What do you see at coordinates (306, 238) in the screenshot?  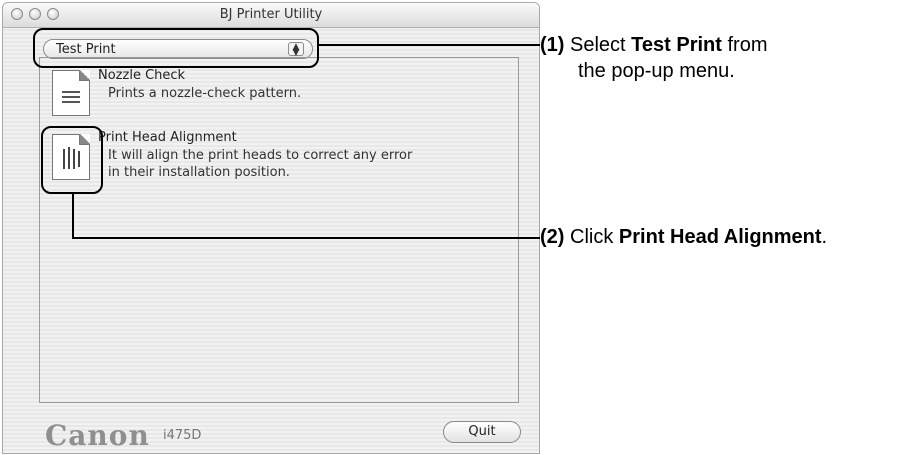 I see `leader-line-2-horizontal` at bounding box center [306, 238].